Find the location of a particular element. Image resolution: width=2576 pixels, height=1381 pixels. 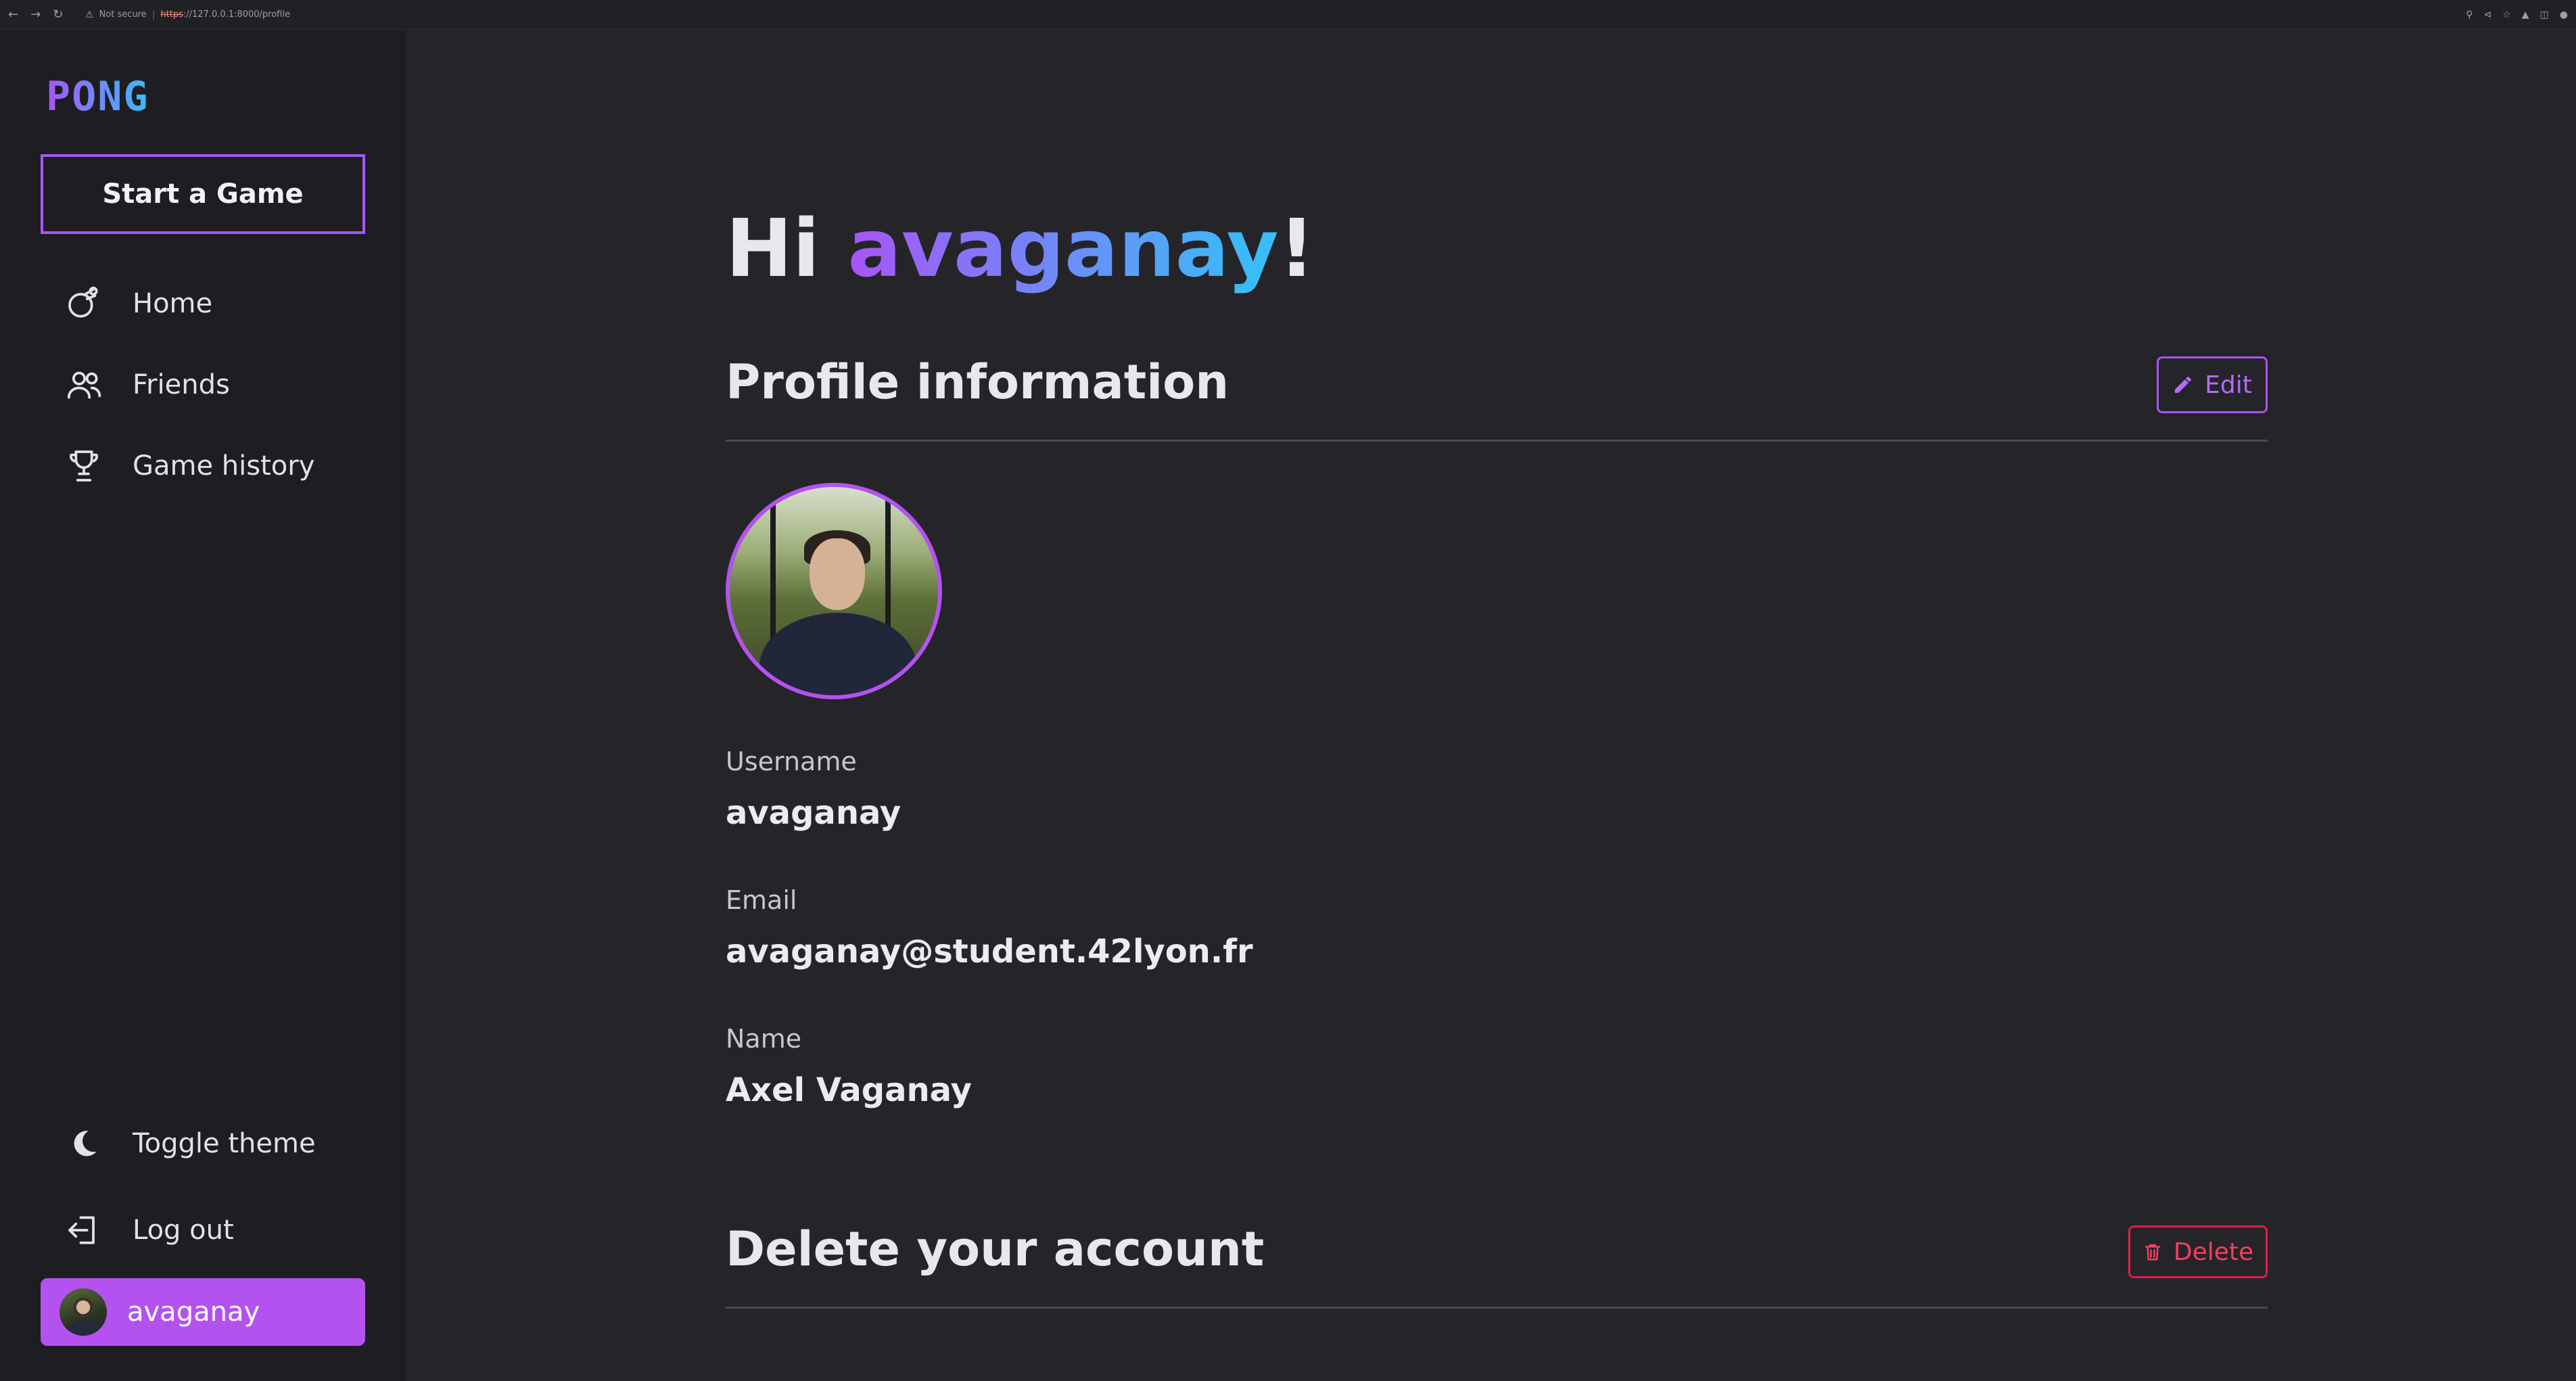

bookmark-star-icon: ☆ is located at coordinates (2506, 15).